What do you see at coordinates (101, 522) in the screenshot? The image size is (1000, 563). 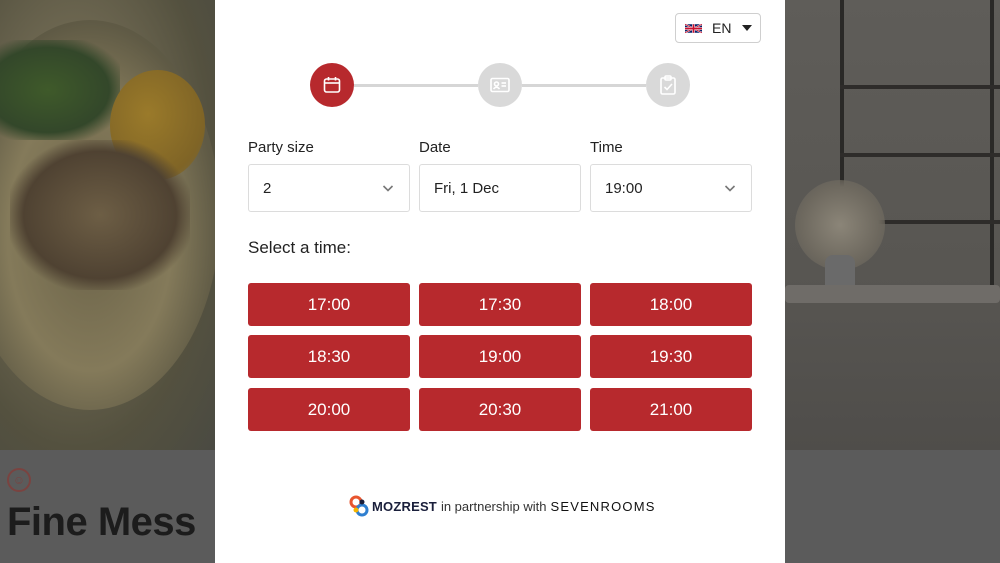 I see `restaurant-name: Fine Mess` at bounding box center [101, 522].